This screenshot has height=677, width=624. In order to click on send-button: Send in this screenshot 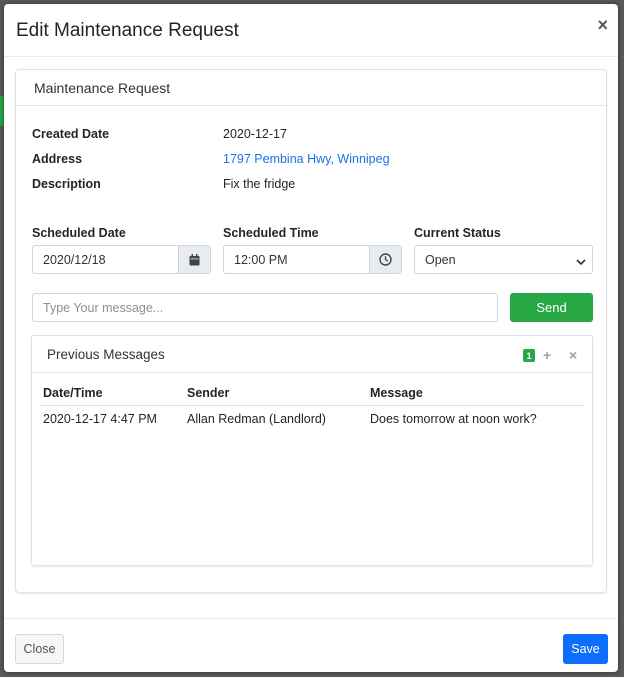, I will do `click(551, 307)`.